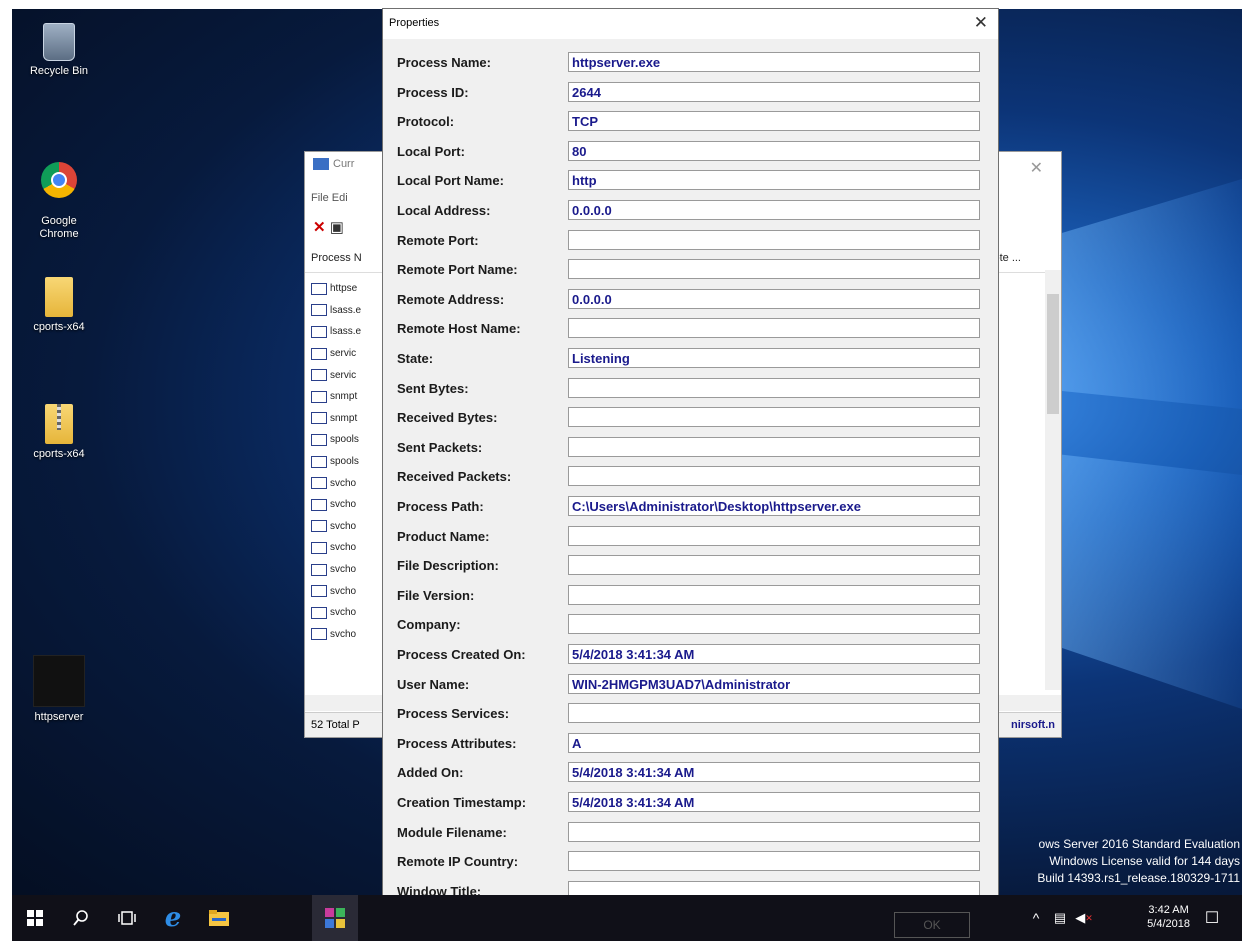 This screenshot has height=951, width=1242. Describe the element at coordinates (344, 418) in the screenshot. I see `process-name: snmpt` at that location.